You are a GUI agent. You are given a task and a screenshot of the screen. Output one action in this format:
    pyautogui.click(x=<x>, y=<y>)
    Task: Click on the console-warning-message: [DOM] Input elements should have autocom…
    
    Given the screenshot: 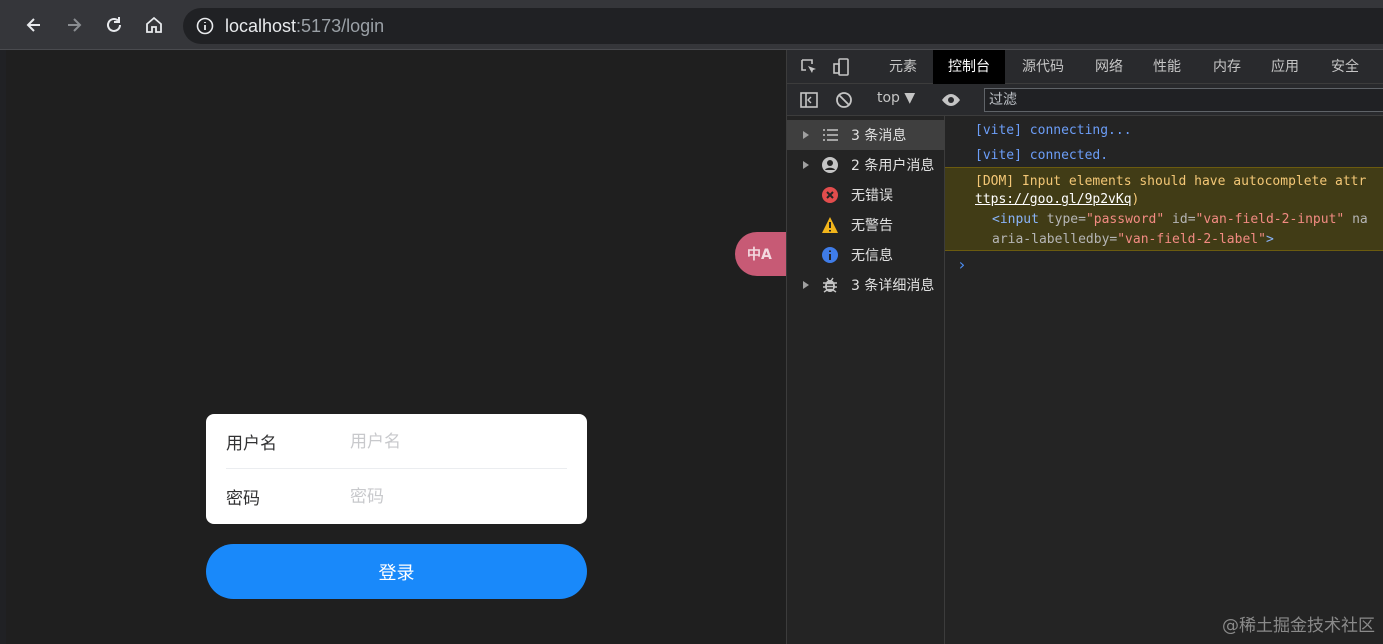 What is the action you would take?
    pyautogui.click(x=1164, y=209)
    